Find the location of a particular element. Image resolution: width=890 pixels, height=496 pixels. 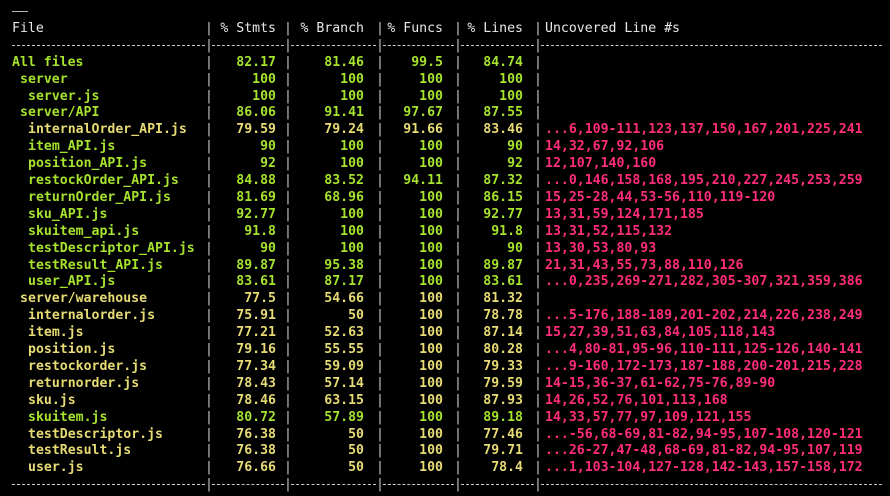

file-name: item_API.js is located at coordinates (72, 147).